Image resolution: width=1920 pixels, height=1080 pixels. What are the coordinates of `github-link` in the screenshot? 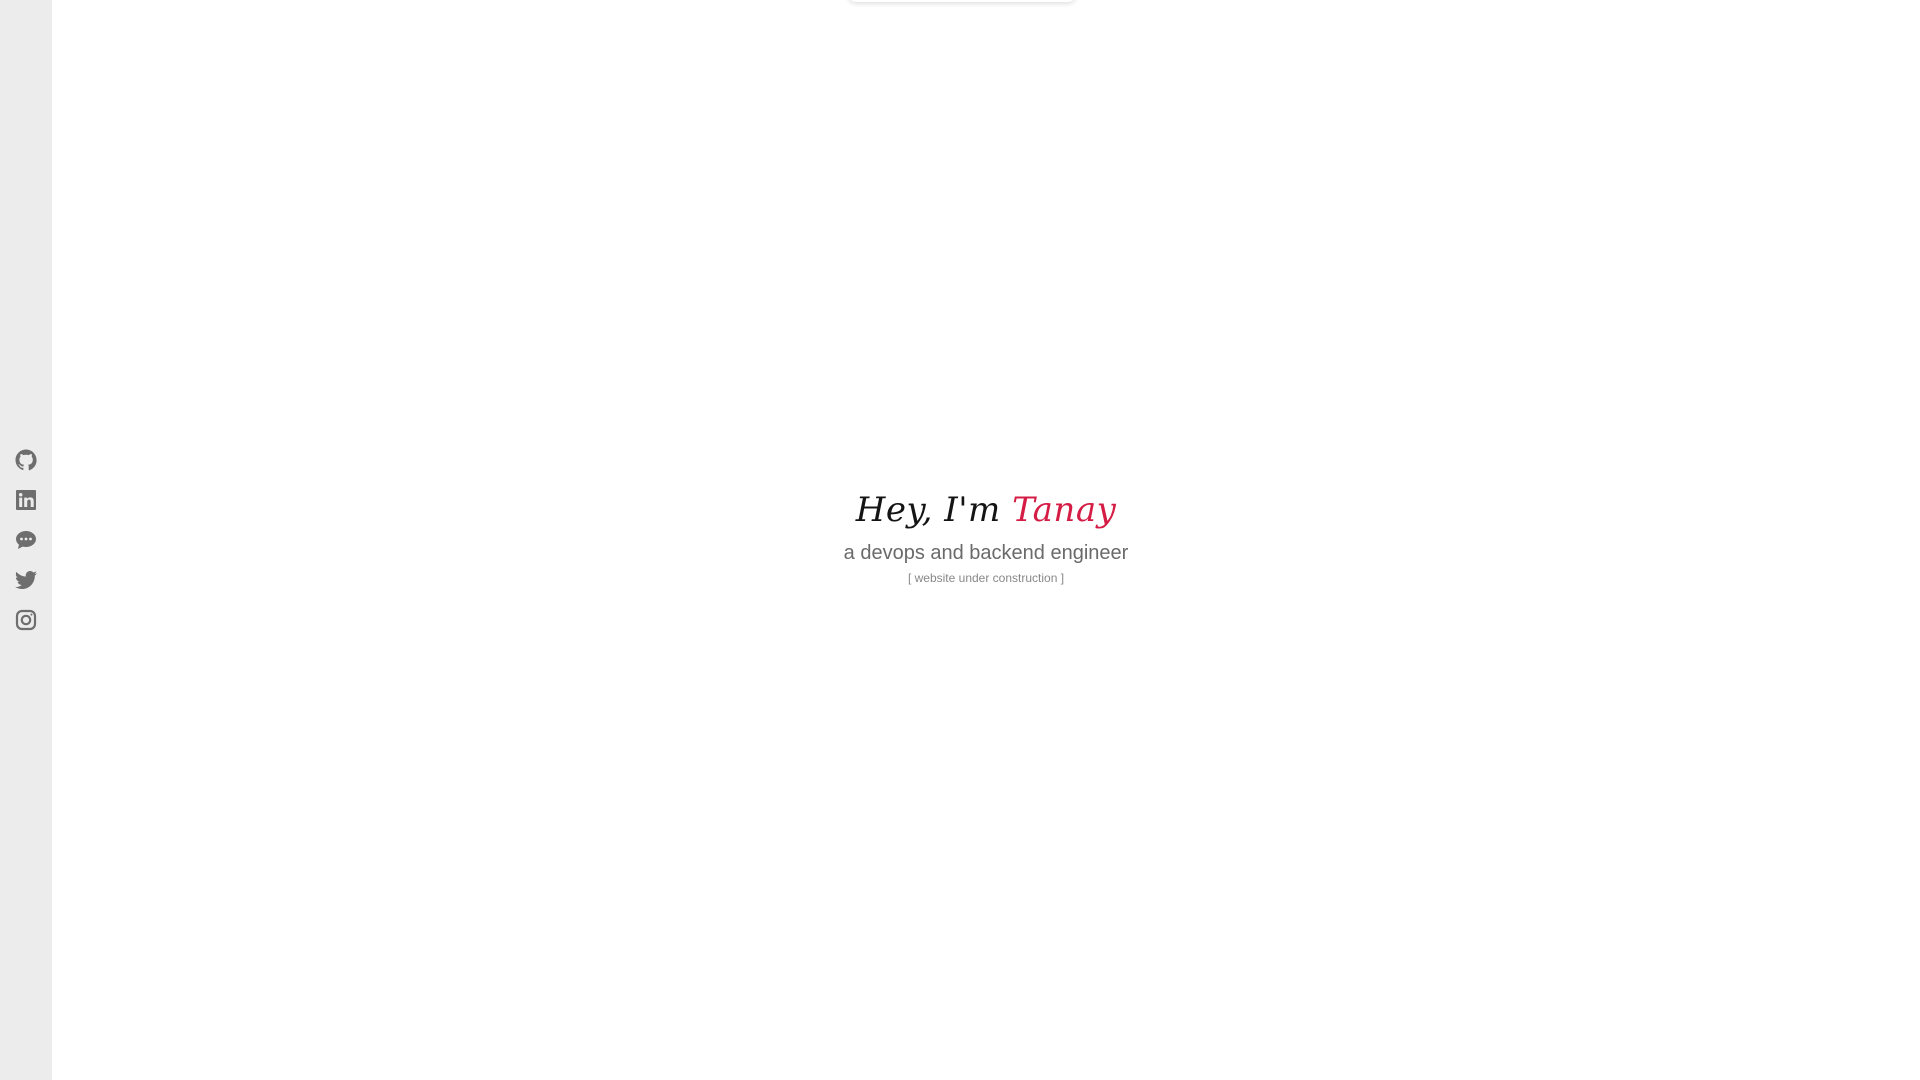 It's located at (26, 460).